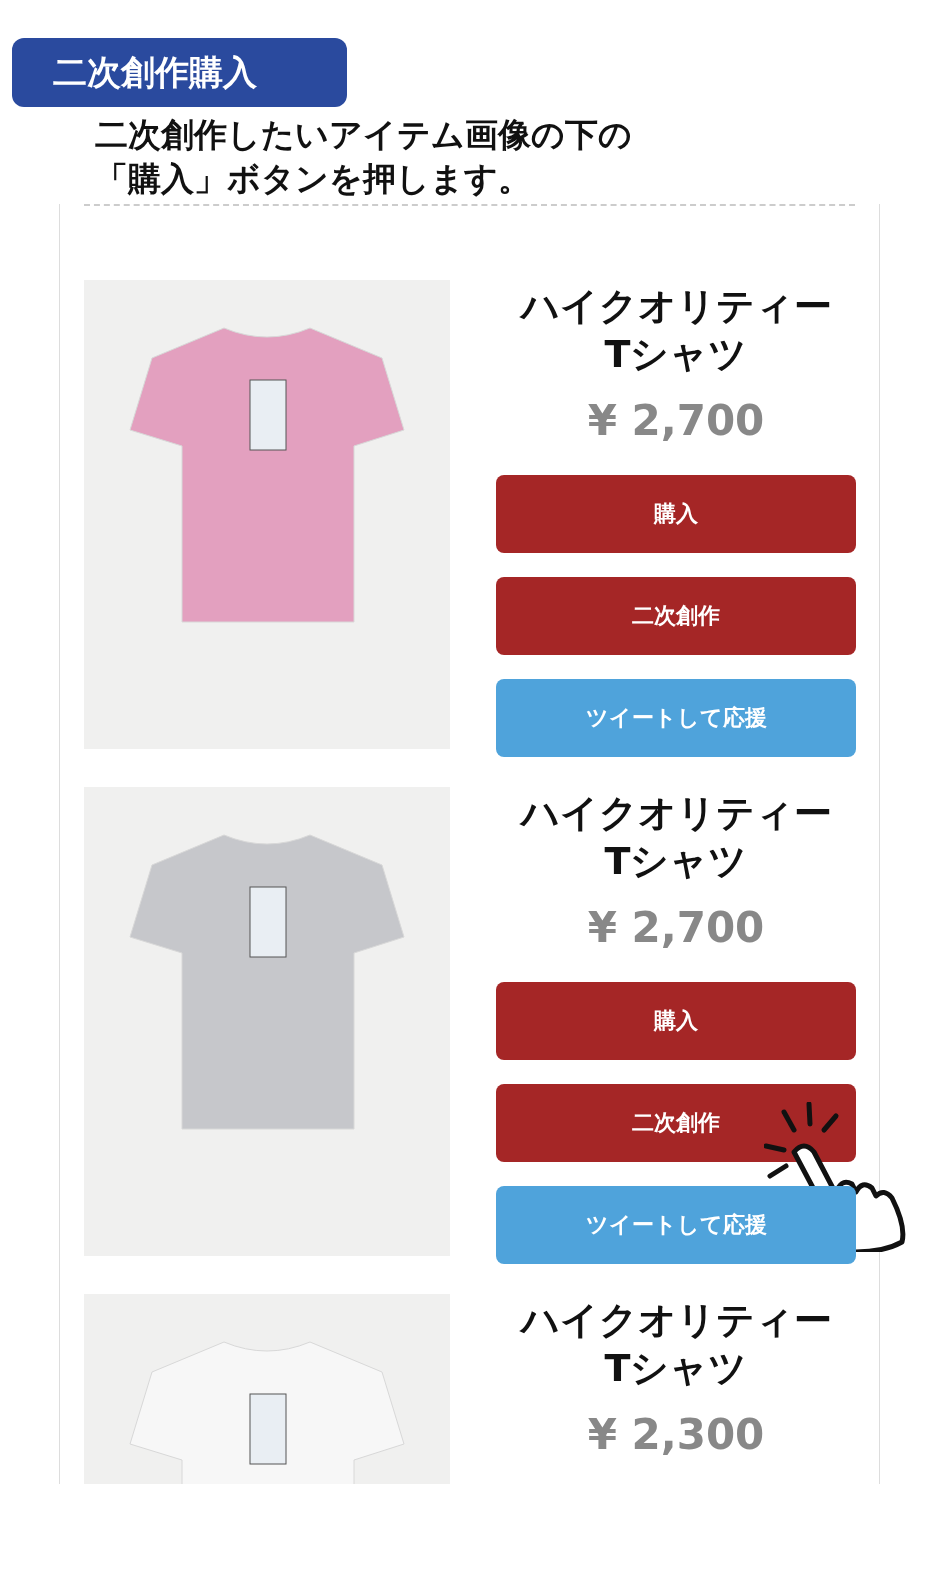 The width and height of the screenshot is (939, 1578). Describe the element at coordinates (676, 1434) in the screenshot. I see `product-price: ¥ 2,300` at that location.